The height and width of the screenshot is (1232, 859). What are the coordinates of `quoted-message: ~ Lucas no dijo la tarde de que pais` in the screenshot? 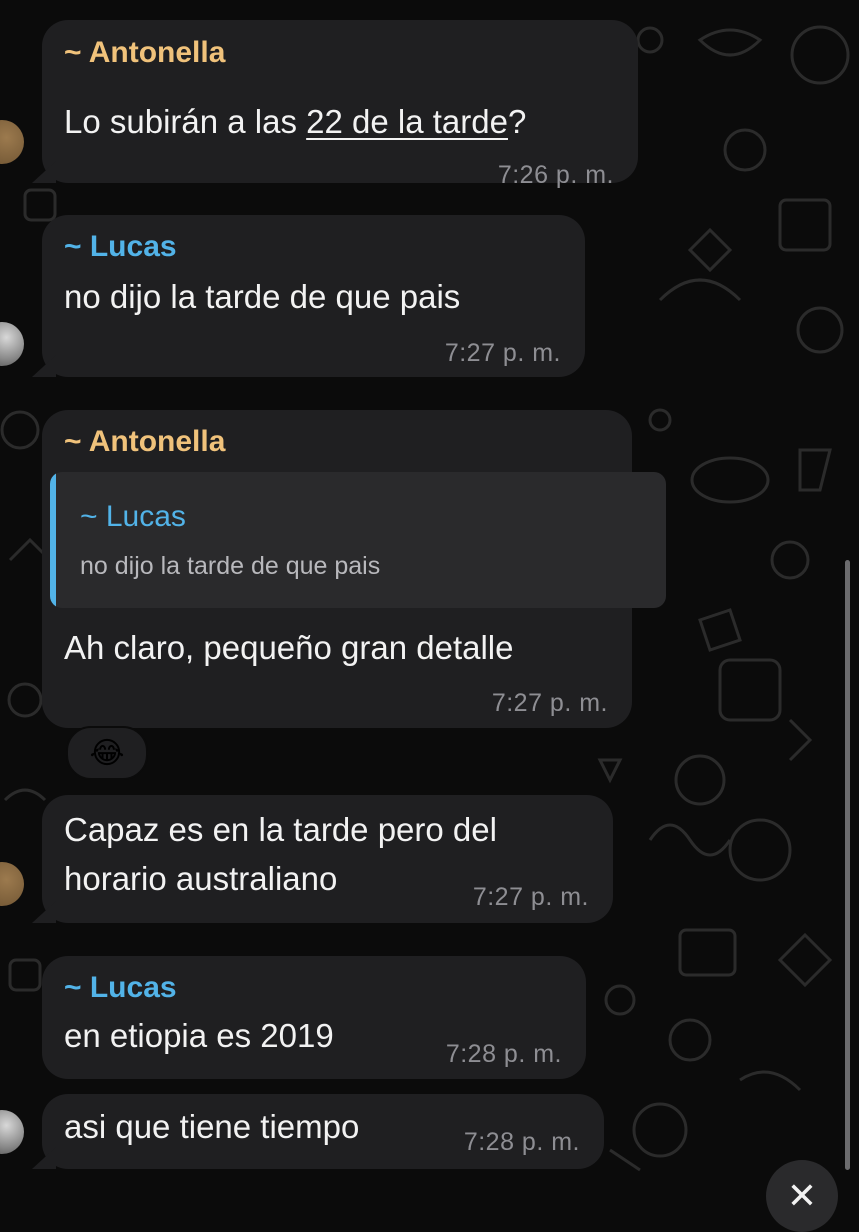 It's located at (358, 540).